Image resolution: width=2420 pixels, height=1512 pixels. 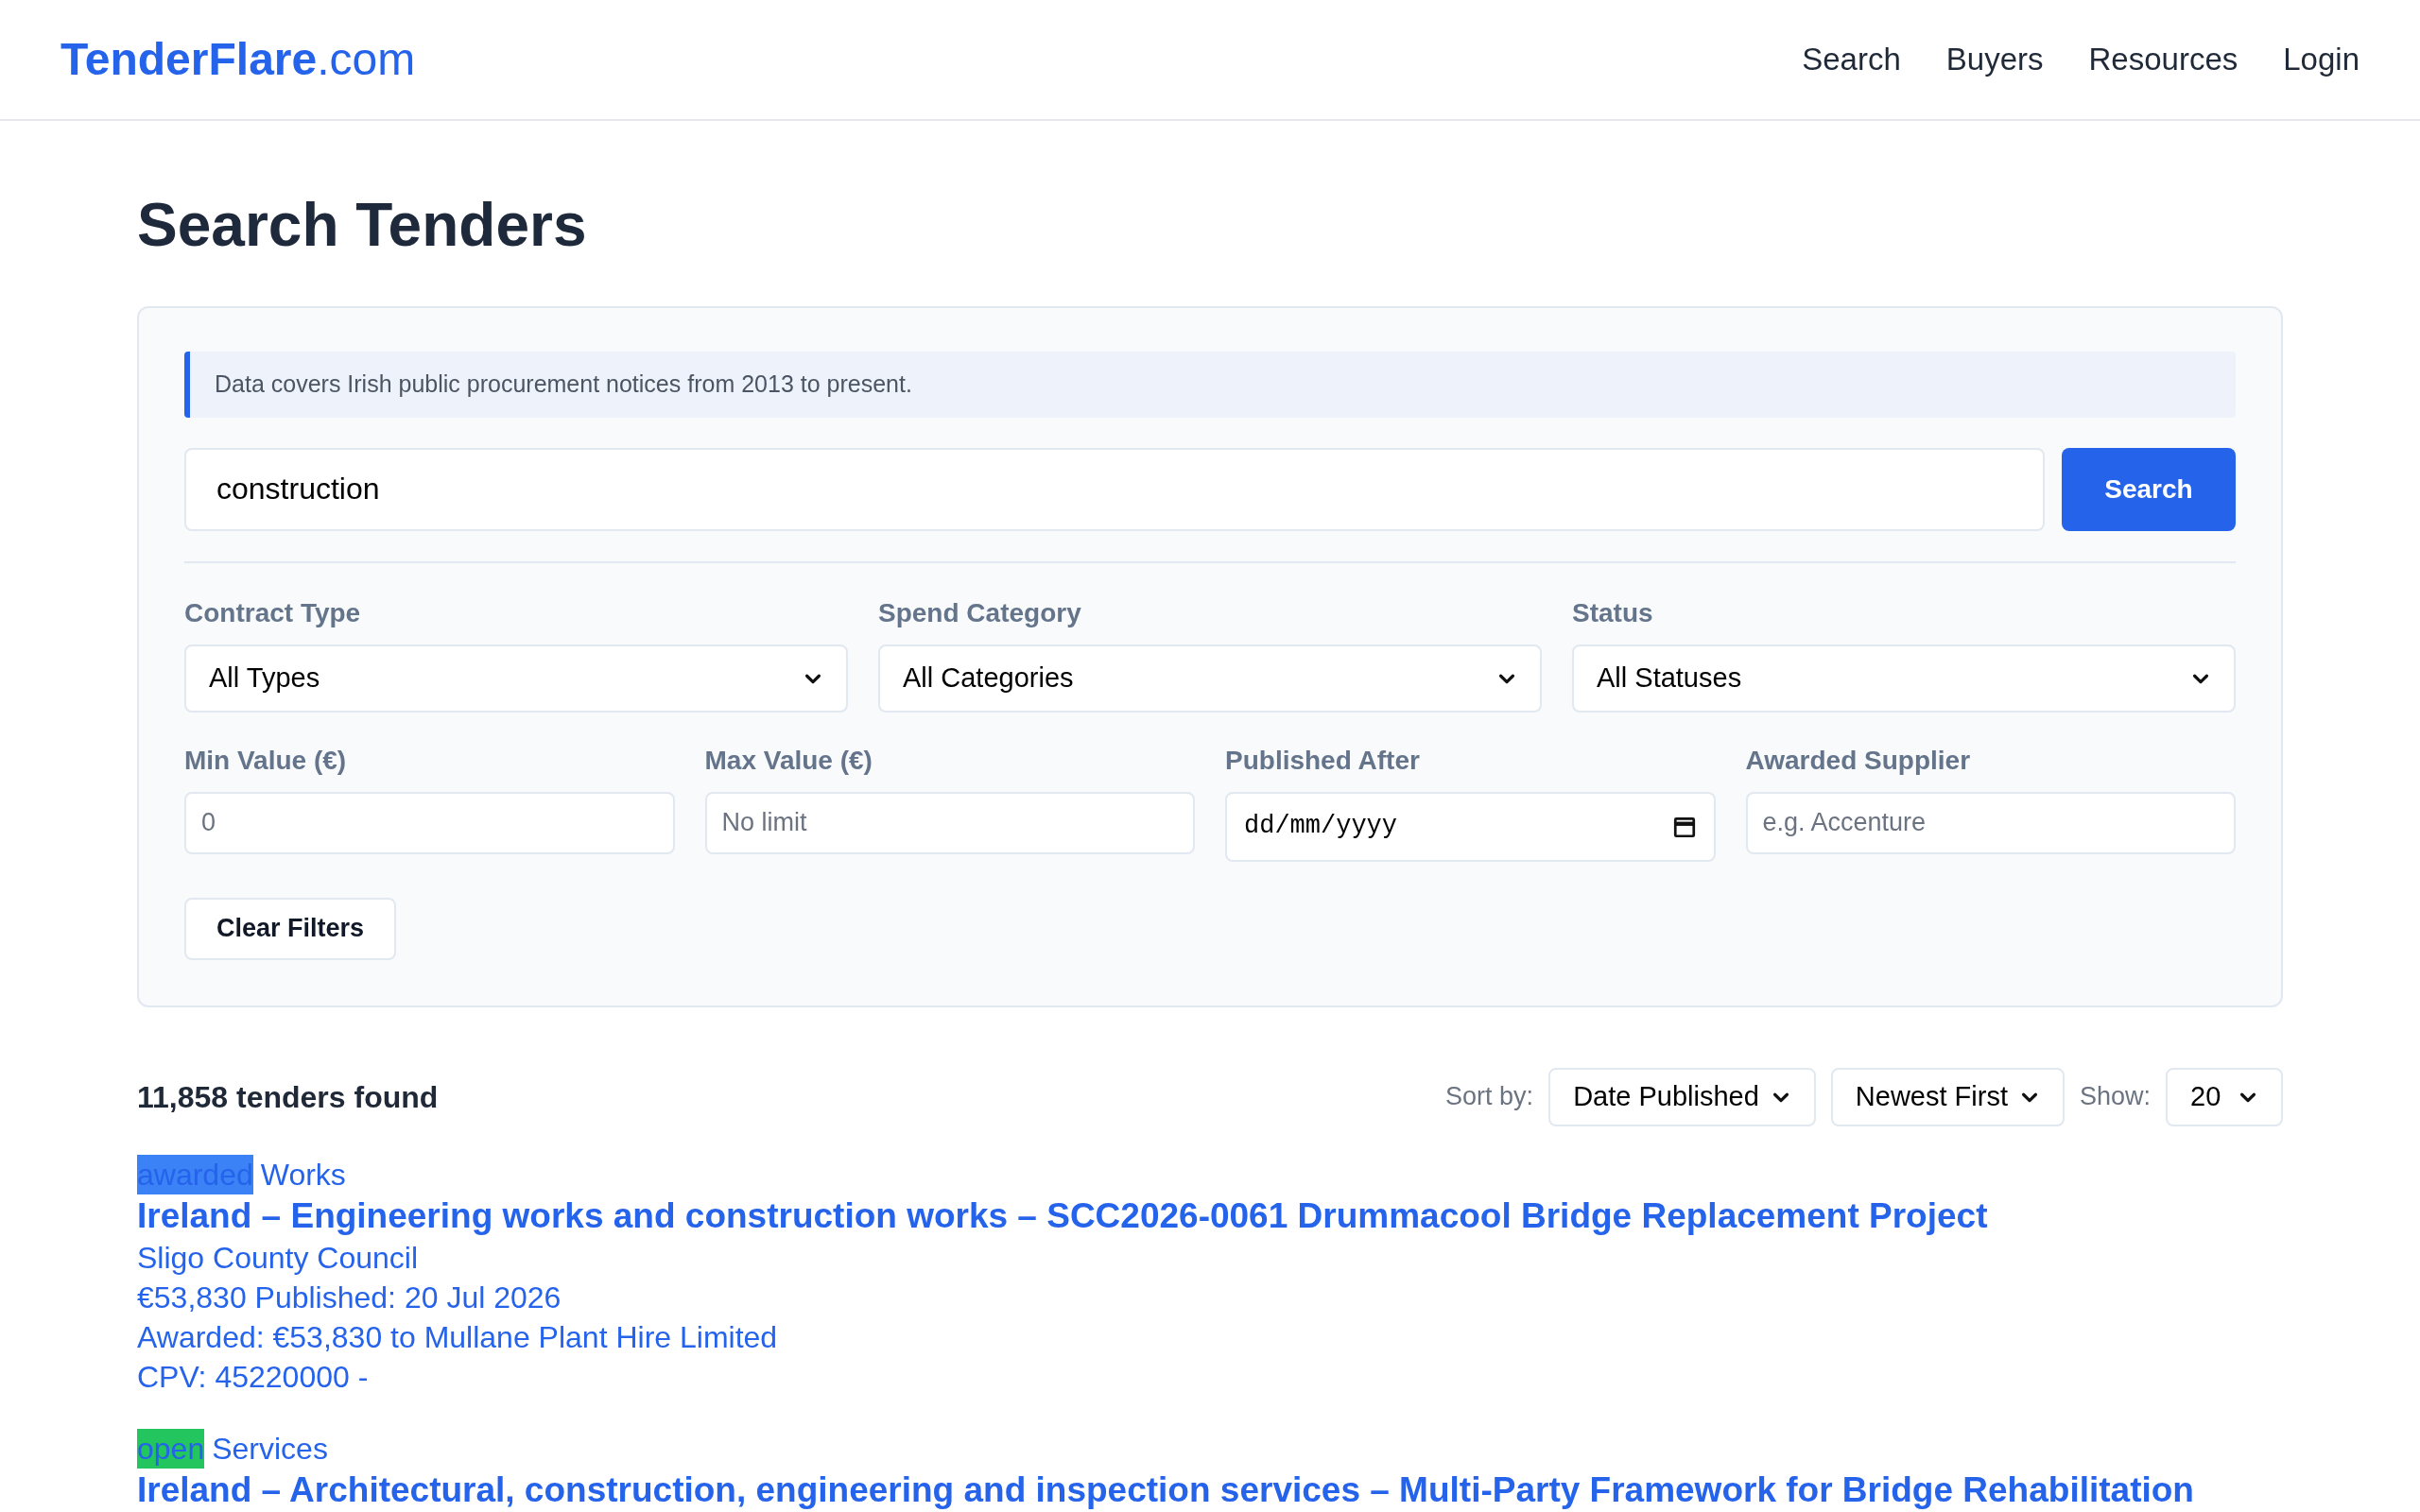 What do you see at coordinates (288, 1097) in the screenshot?
I see `results-count: 11,858 tenders found` at bounding box center [288, 1097].